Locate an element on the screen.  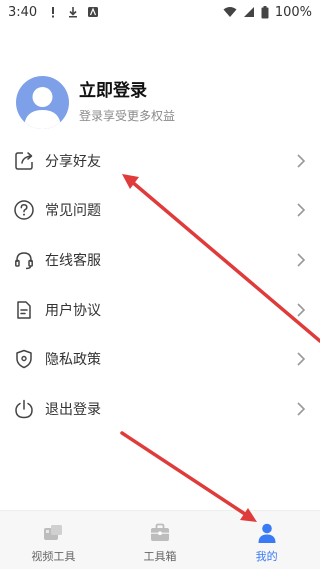
profile-text: 立即登录 登录享受更多权益 is located at coordinates (127, 102).